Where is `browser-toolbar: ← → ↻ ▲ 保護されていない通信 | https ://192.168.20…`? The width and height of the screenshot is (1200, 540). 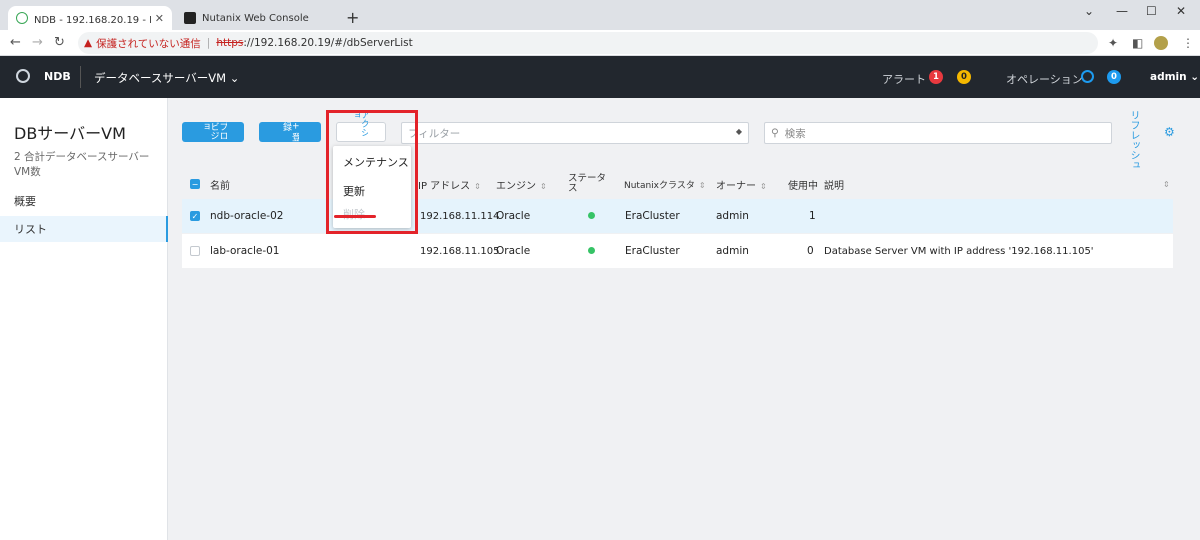 browser-toolbar: ← → ↻ ▲ 保護されていない通信 | https ://192.168.20… is located at coordinates (600, 43).